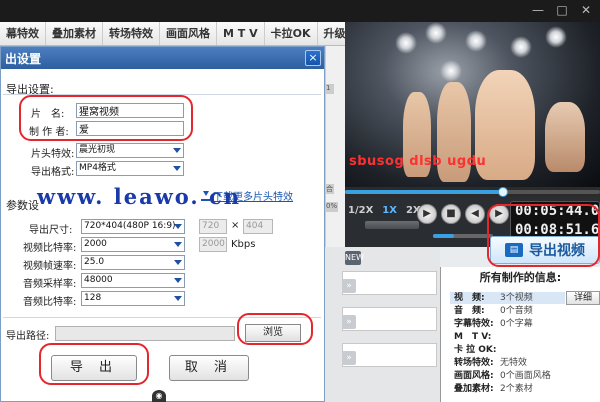 The height and width of the screenshot is (402, 600). I want to click on playback-buttons: ▶ ■ ◀ ▶, so click(463, 214).